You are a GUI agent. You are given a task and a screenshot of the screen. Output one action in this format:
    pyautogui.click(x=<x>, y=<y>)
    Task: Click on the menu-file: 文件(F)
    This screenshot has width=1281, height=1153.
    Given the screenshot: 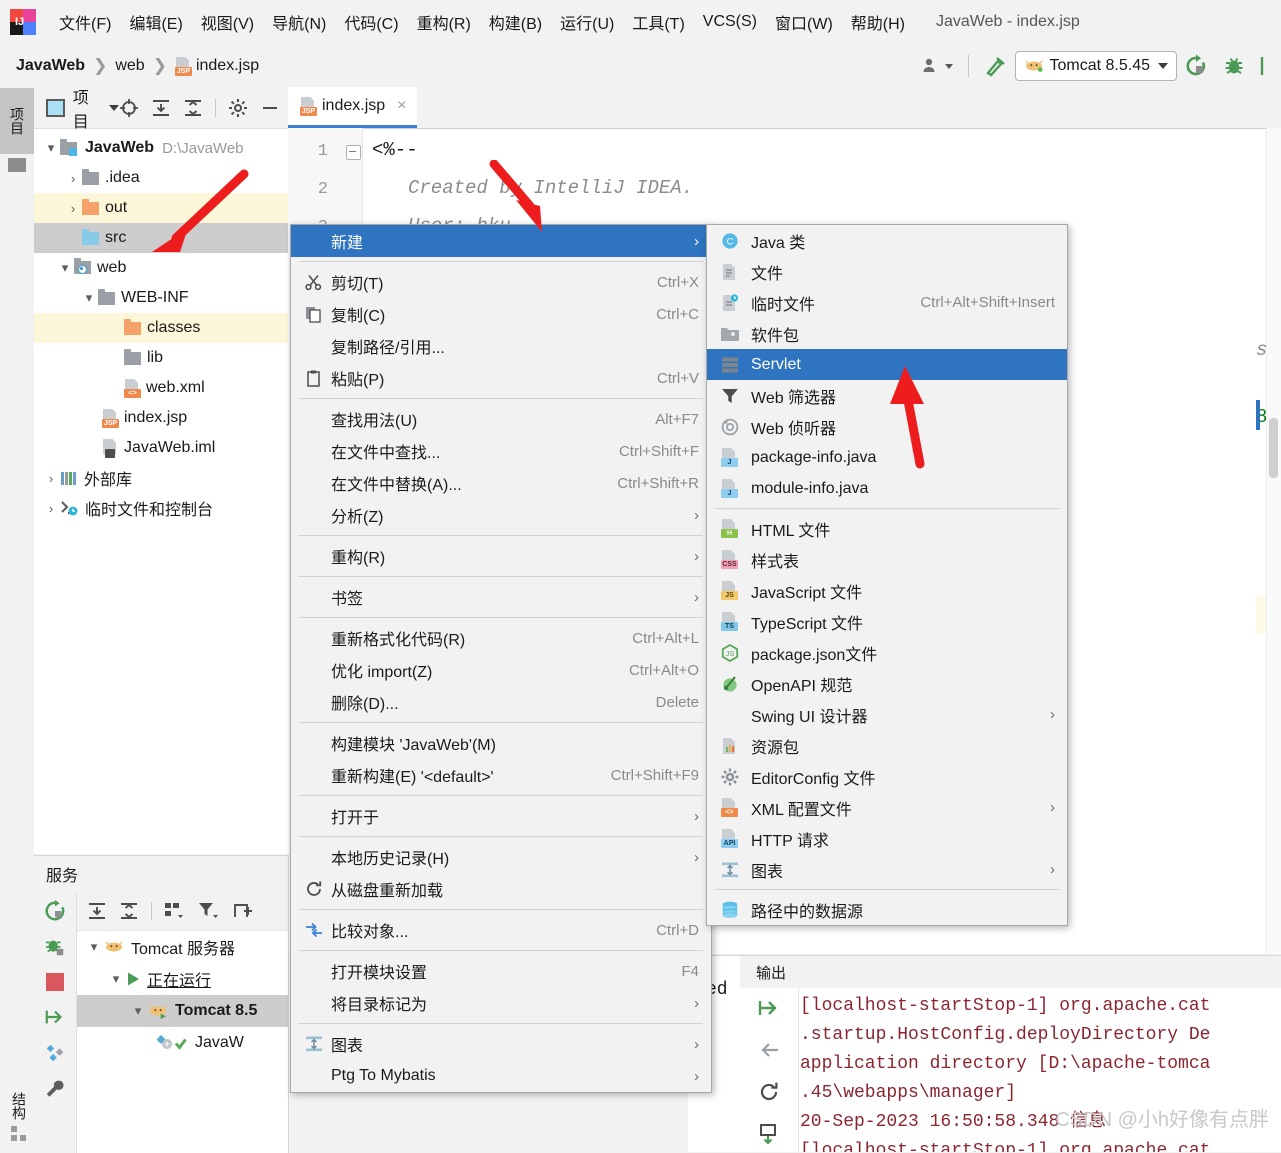 What is the action you would take?
    pyautogui.click(x=85, y=22)
    